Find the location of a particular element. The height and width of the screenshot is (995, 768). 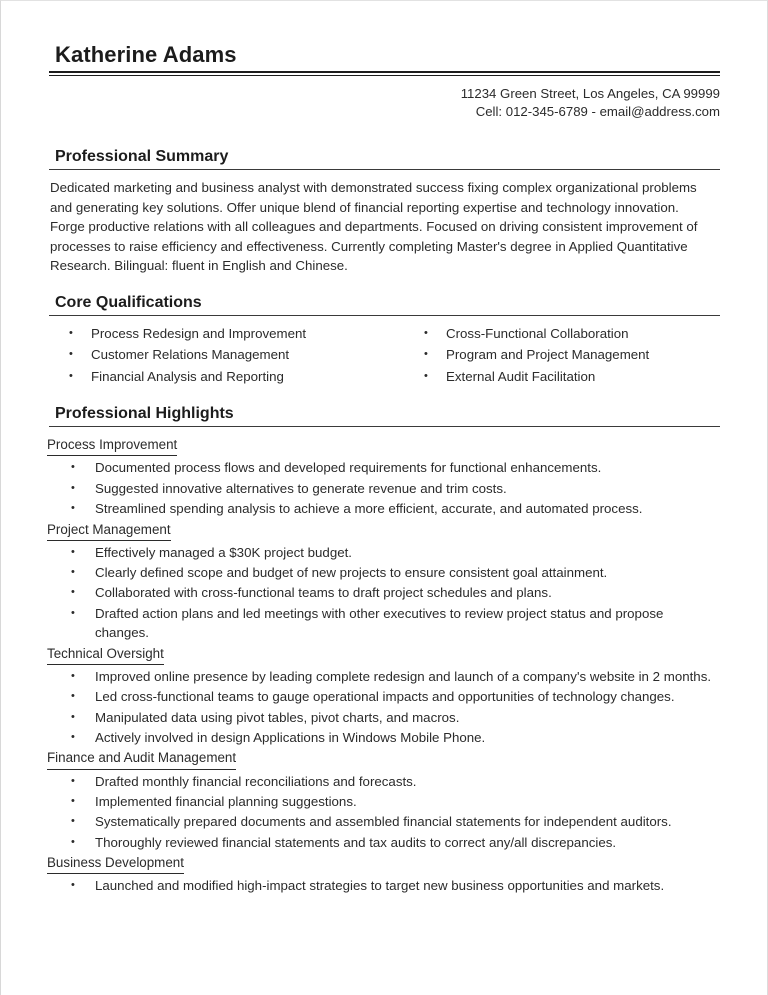

qualification-item: • External Audit Facilitation is located at coordinates (554, 376).